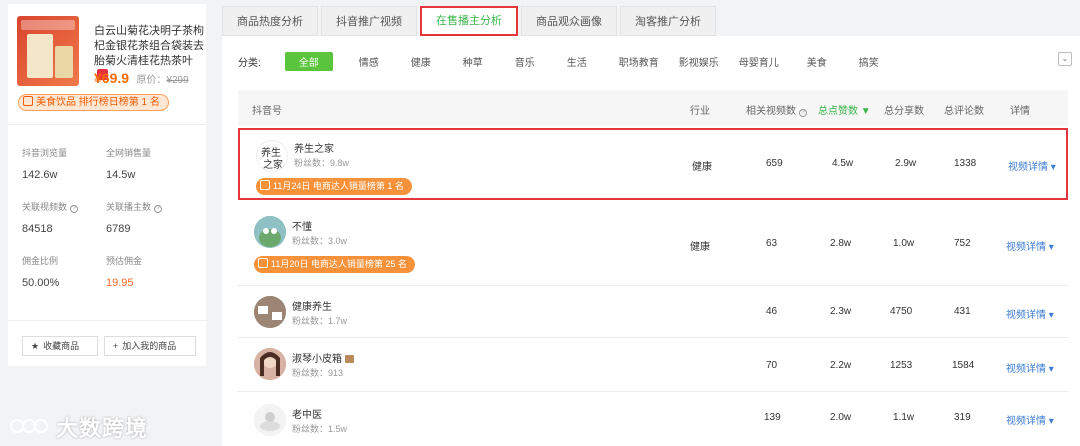  Describe the element at coordinates (116, 346) in the screenshot. I see `plus-icon: +` at that location.